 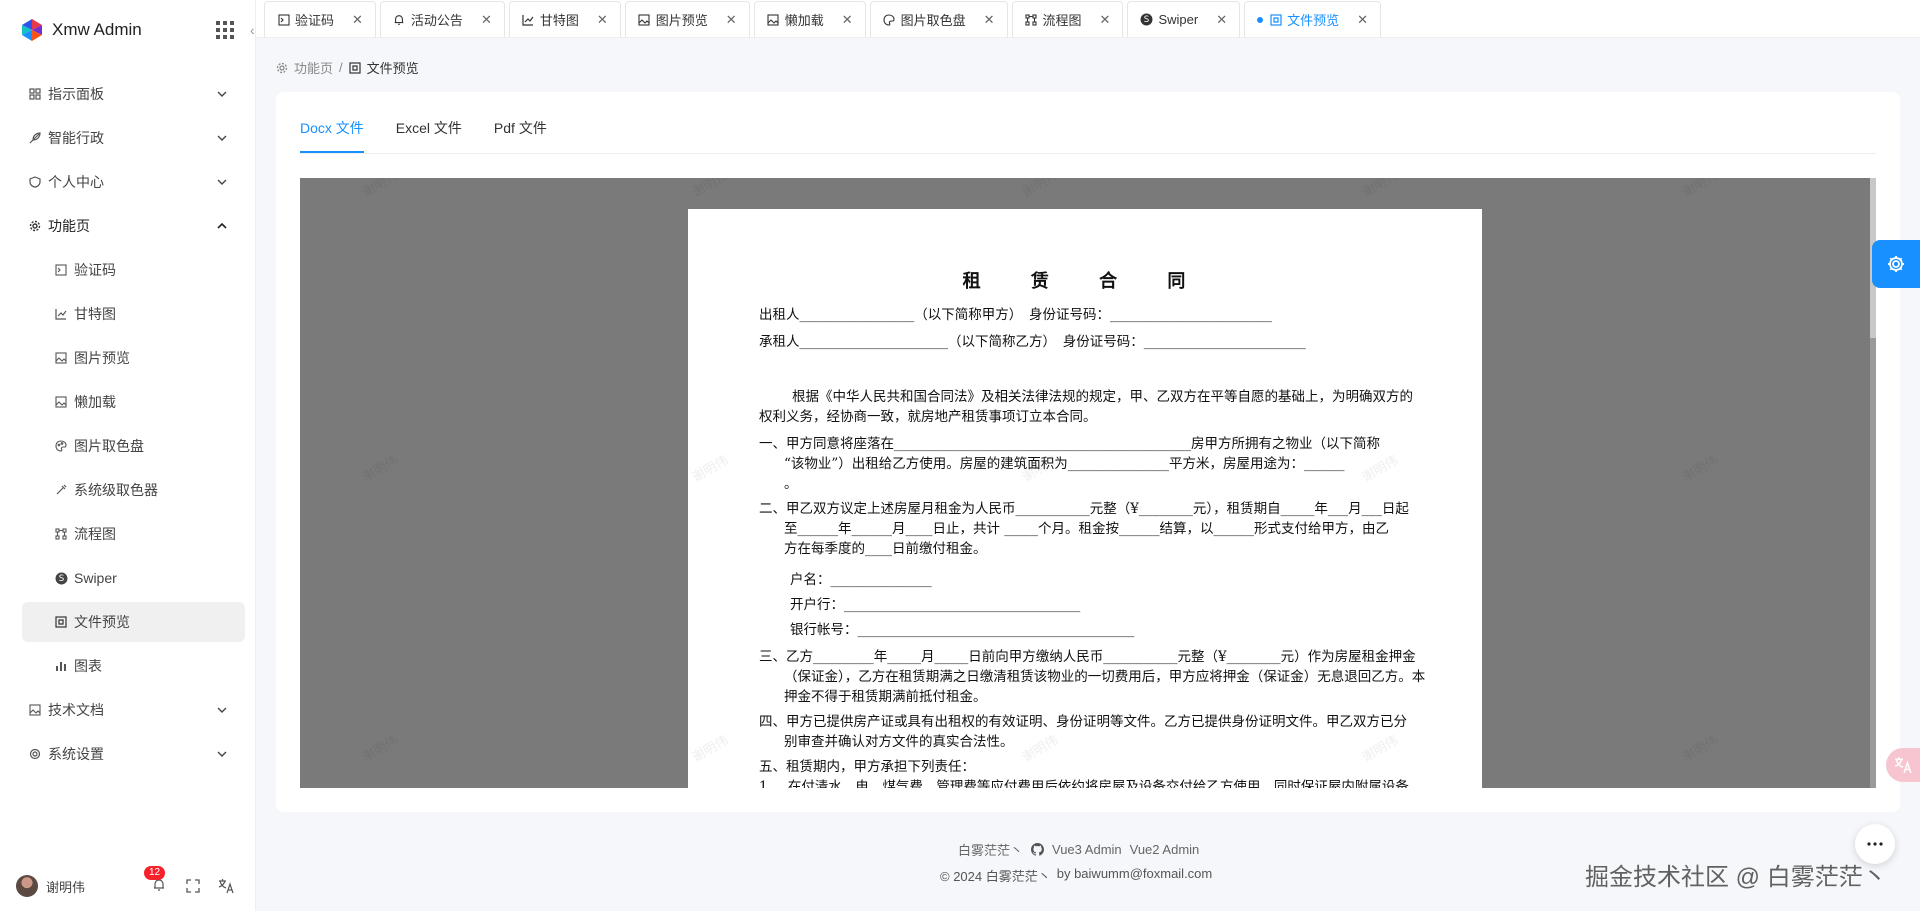 I want to click on tab-color-palette: 图片取色盘 ✕, so click(x=938, y=19).